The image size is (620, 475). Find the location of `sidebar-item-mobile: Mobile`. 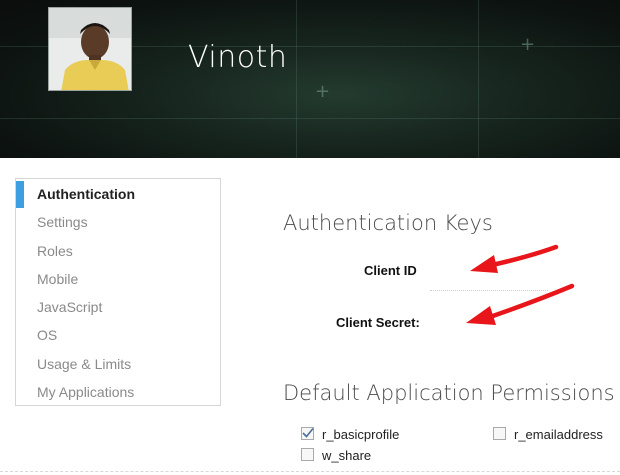

sidebar-item-mobile: Mobile is located at coordinates (57, 279).